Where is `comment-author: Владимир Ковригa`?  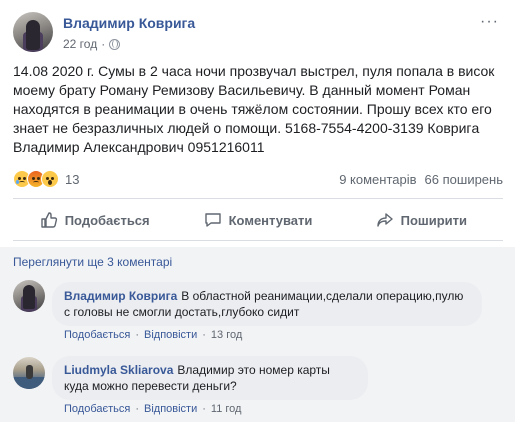 comment-author: Владимир Ковригa is located at coordinates (120, 296).